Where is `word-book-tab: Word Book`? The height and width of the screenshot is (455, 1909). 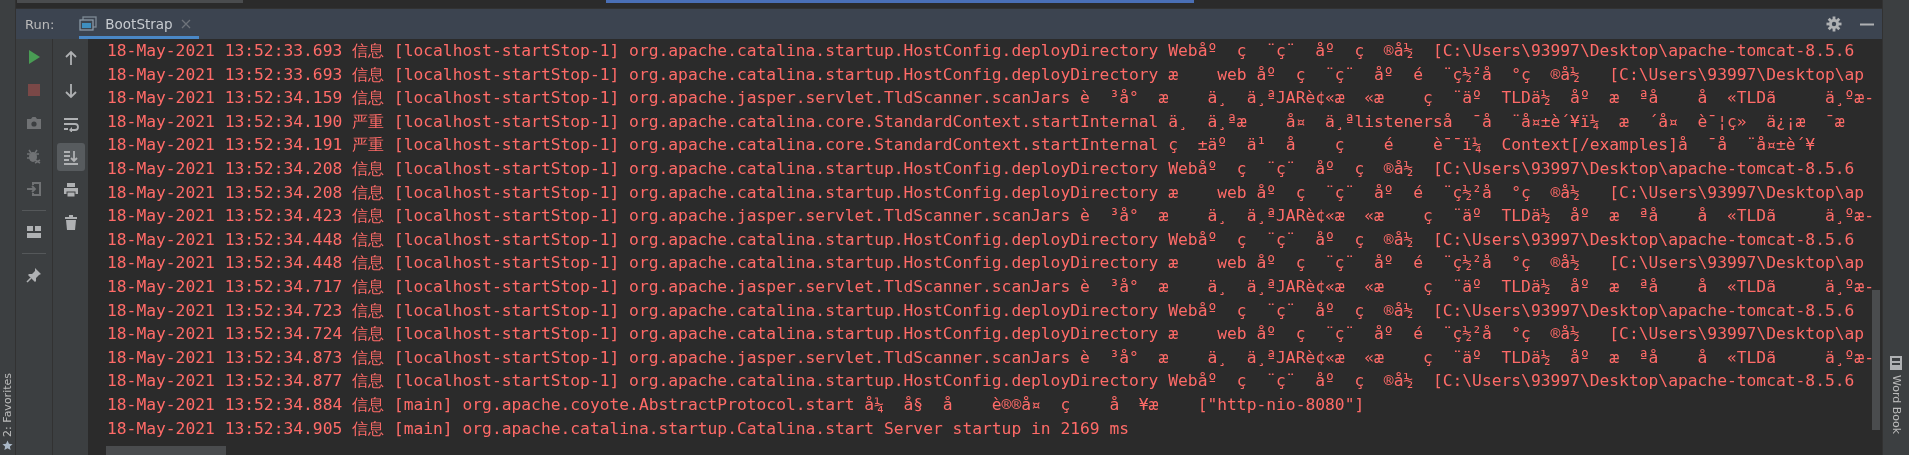
word-book-tab: Word Book is located at coordinates (1896, 395).